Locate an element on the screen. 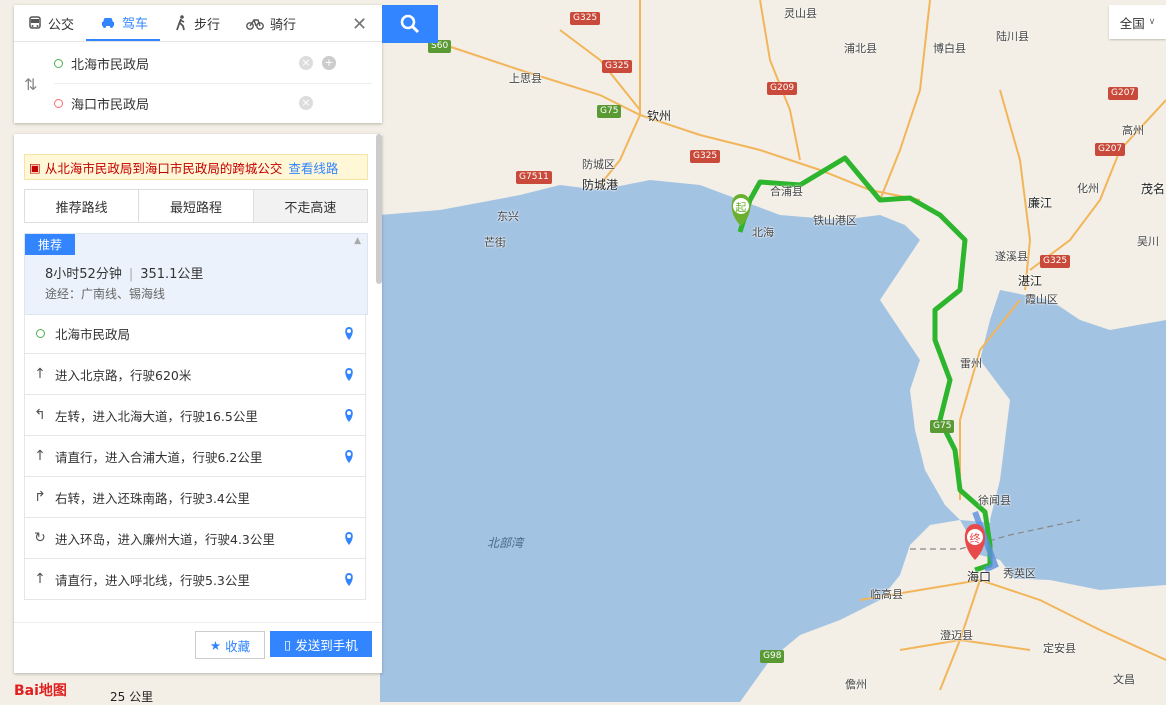 The width and height of the screenshot is (1166, 705). route-step: ↻ 进入环岛，进入廉州大道，行驶4.3公里 is located at coordinates (195, 538).